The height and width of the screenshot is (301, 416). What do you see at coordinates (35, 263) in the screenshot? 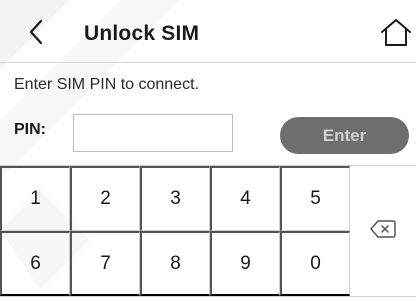
I see `keypad-key-6: 6` at bounding box center [35, 263].